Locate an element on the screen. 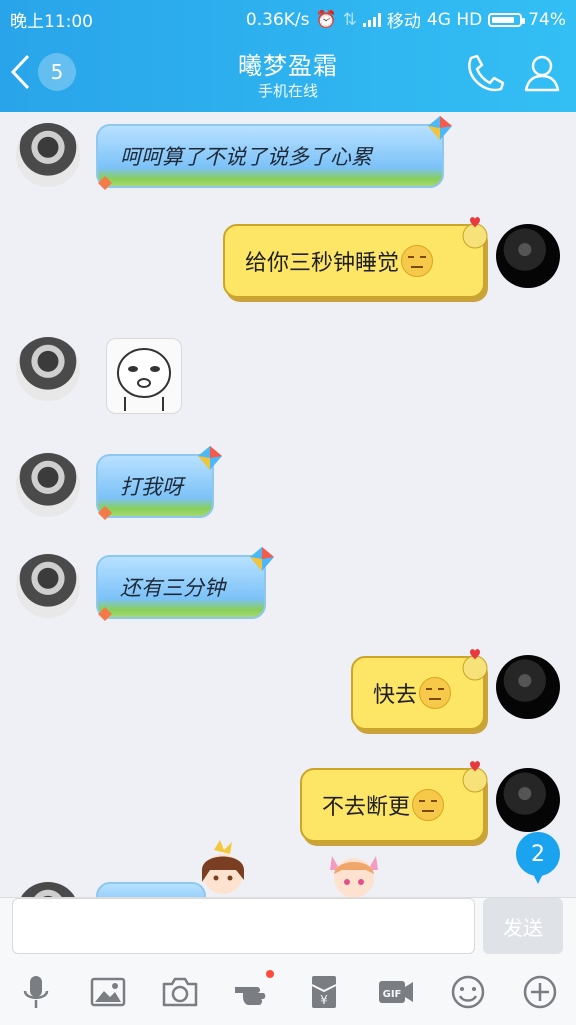  gif-button: GIF is located at coordinates (396, 992).